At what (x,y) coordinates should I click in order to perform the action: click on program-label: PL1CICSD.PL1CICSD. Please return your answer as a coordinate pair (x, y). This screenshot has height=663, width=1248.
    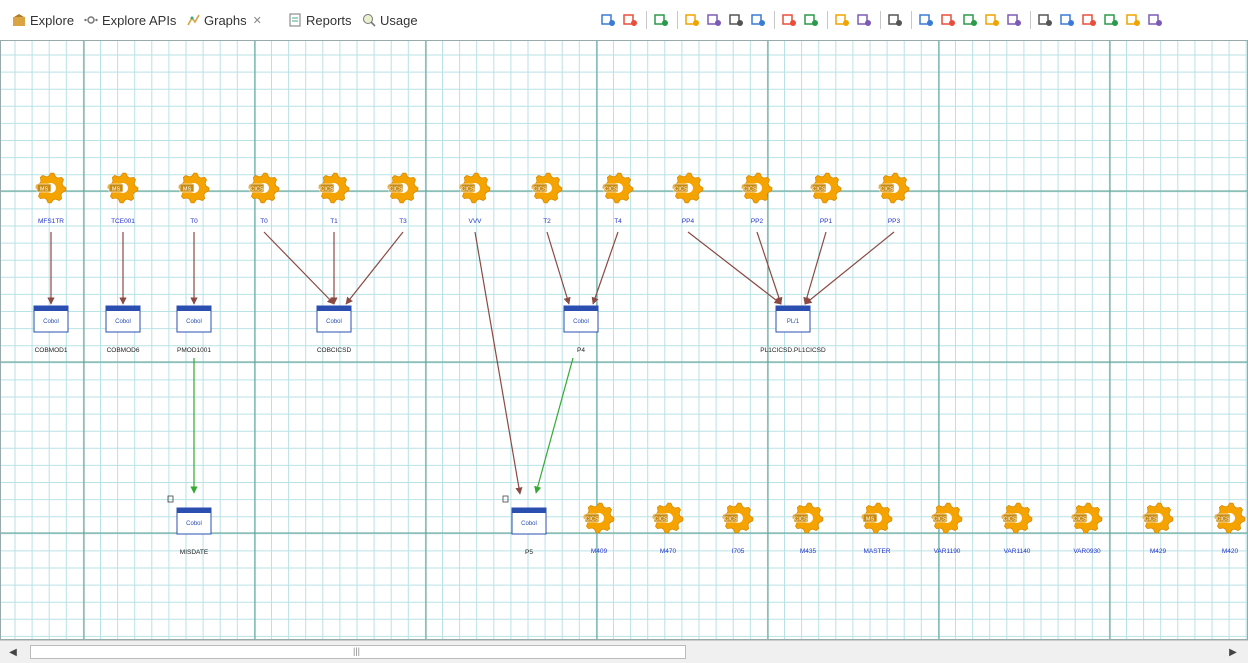
    Looking at the image, I should click on (793, 350).